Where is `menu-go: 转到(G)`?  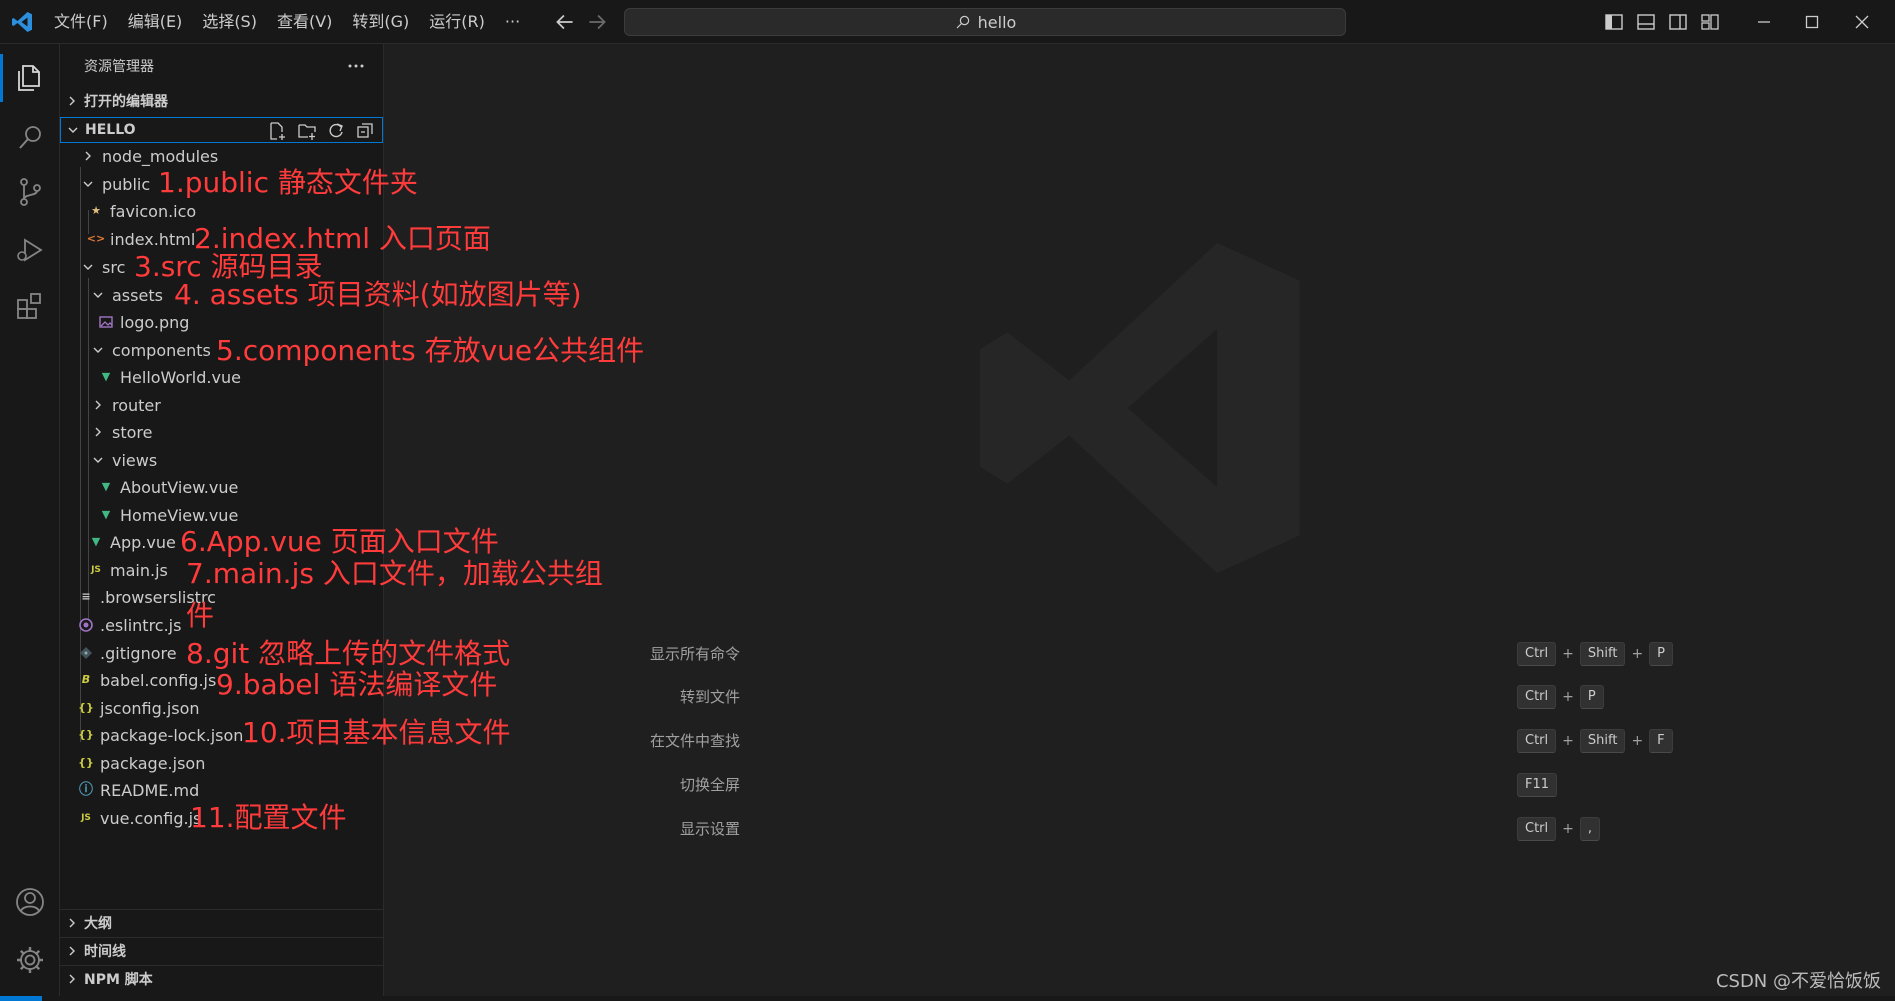
menu-go: 转到(G) is located at coordinates (380, 22).